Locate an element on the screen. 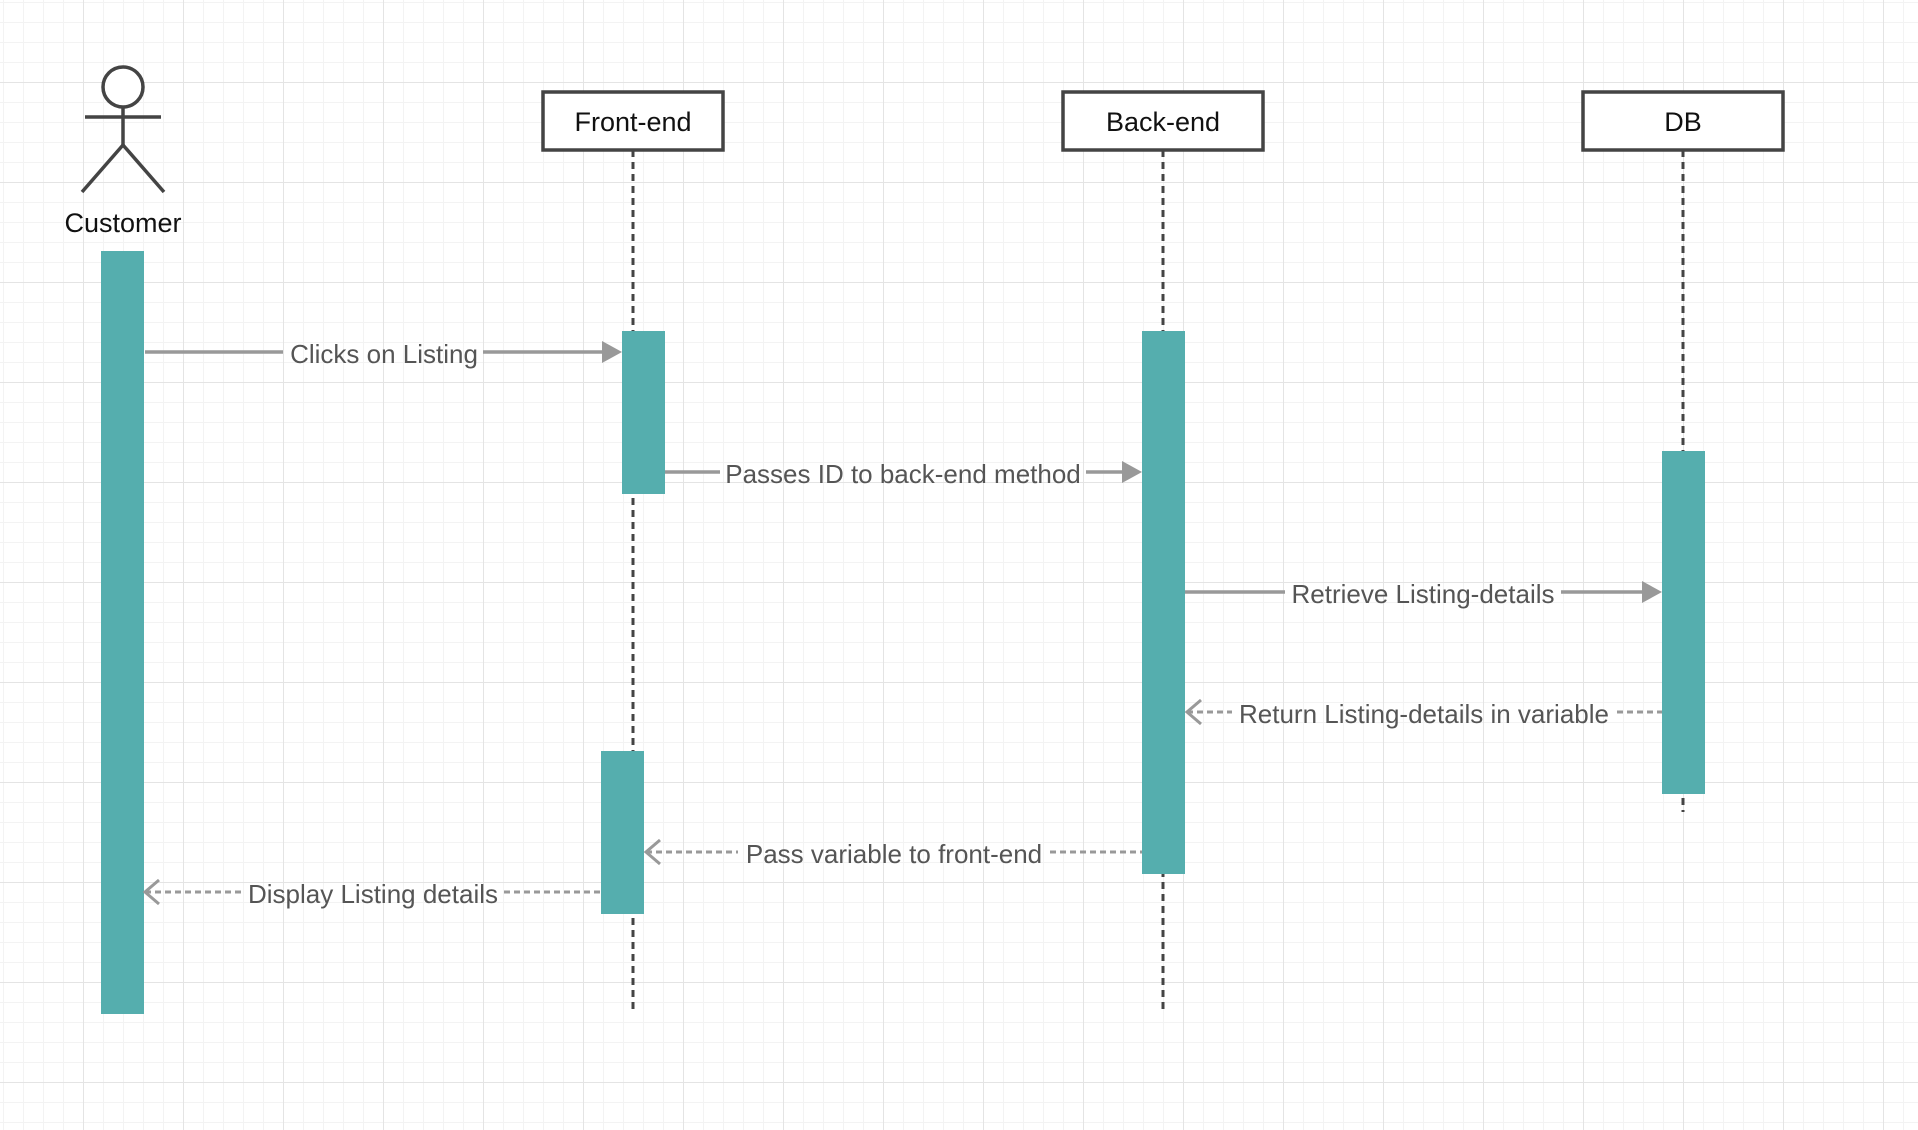 This screenshot has width=1918, height=1130. message-label: Display Listing details is located at coordinates (373, 894).